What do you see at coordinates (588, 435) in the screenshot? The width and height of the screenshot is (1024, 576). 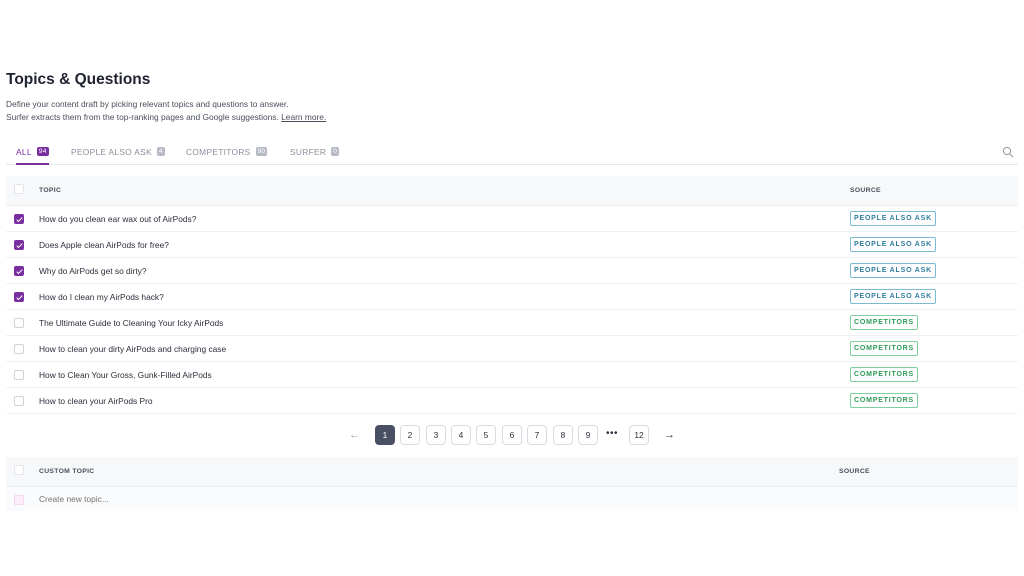 I see `page-button-9: 9` at bounding box center [588, 435].